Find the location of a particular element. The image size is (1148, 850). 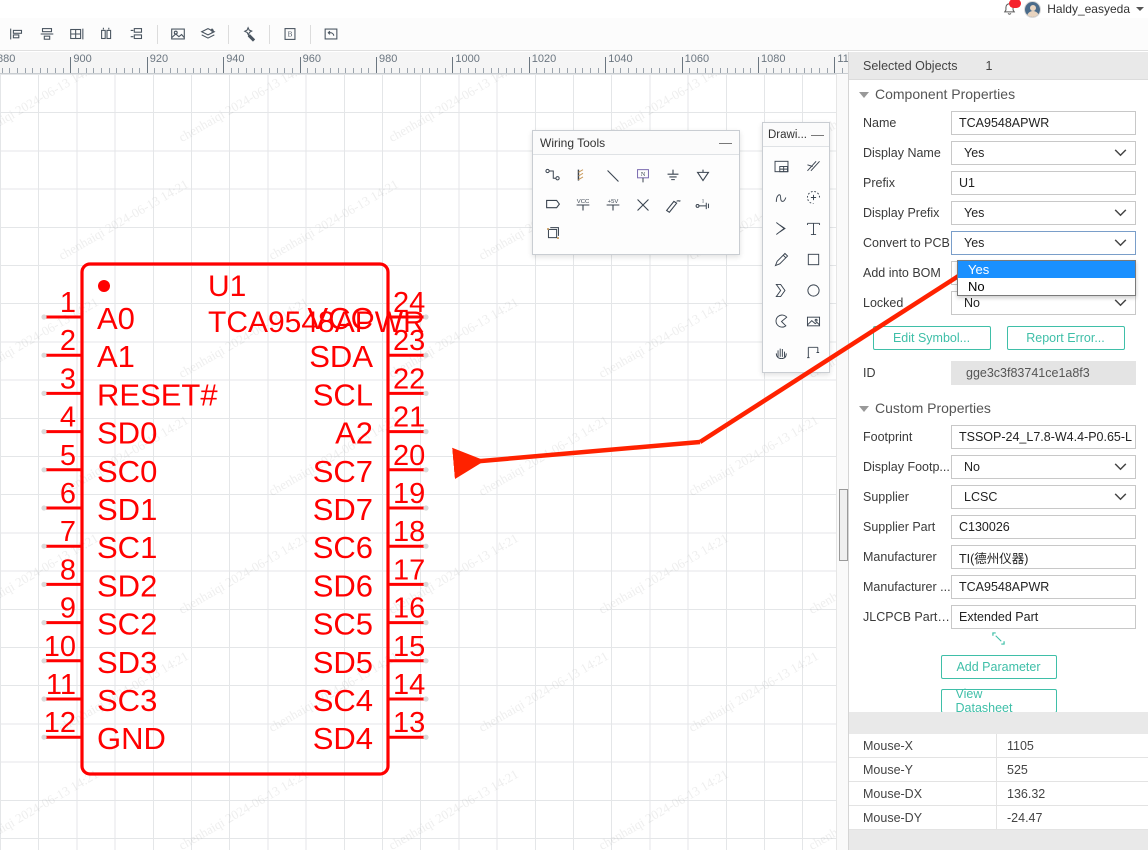

custom-property-text: TI(德州仪器) is located at coordinates (994, 558).